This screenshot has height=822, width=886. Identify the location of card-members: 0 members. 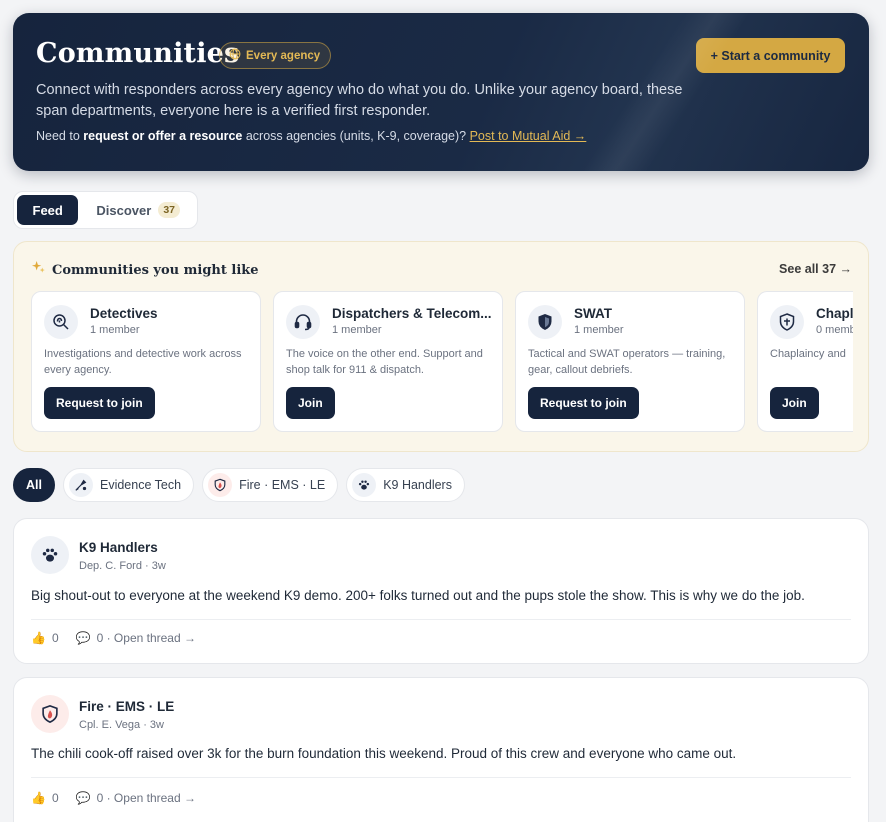
(834, 330).